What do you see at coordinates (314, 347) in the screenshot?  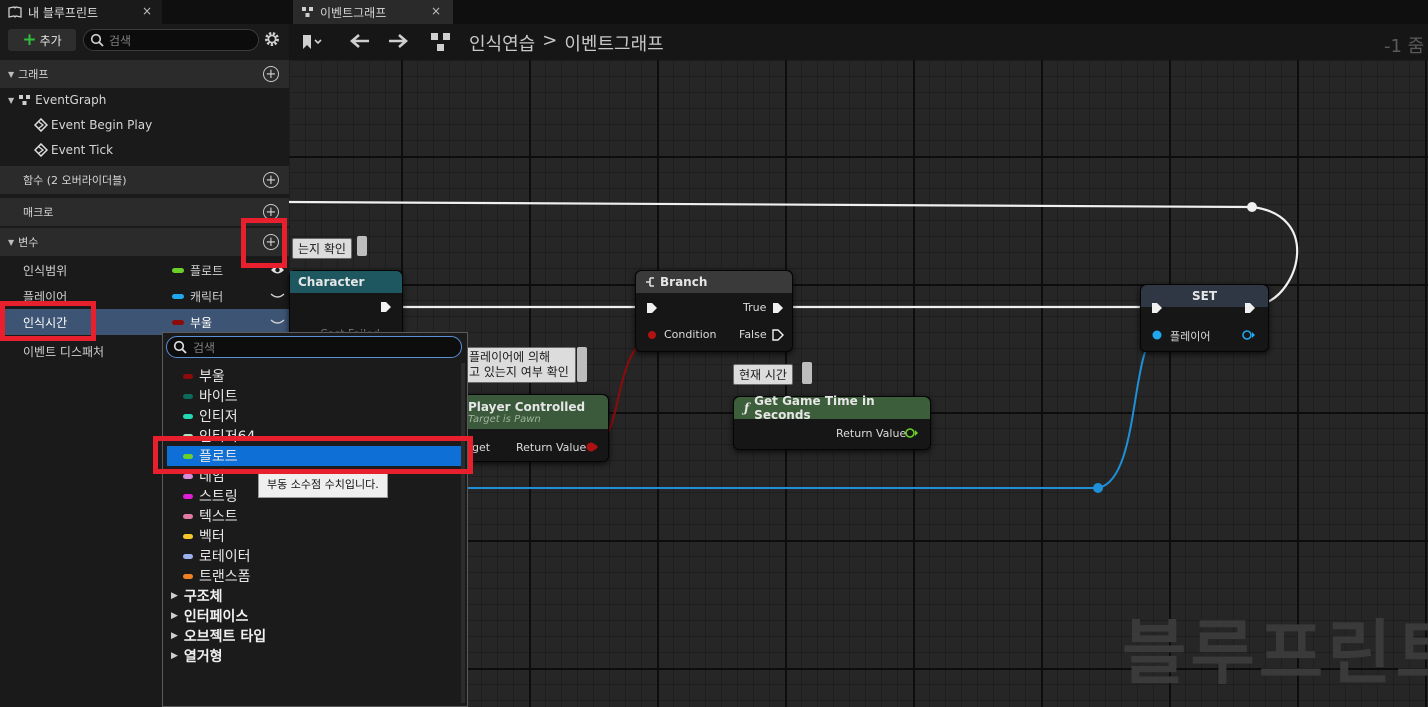 I see `type-search-input: 검색` at bounding box center [314, 347].